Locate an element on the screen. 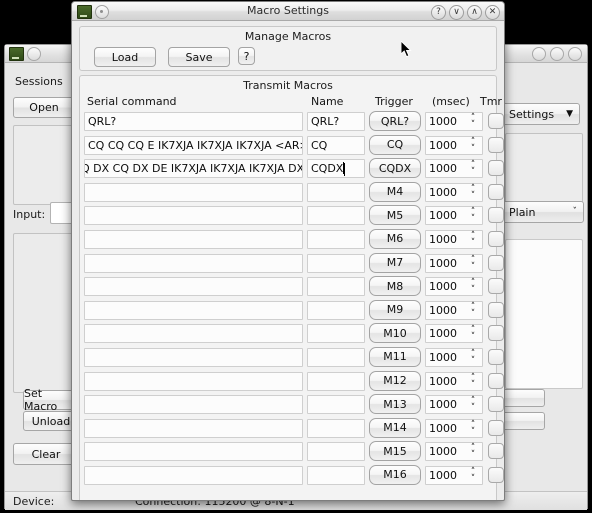  trigger-button: M10 is located at coordinates (395, 333).